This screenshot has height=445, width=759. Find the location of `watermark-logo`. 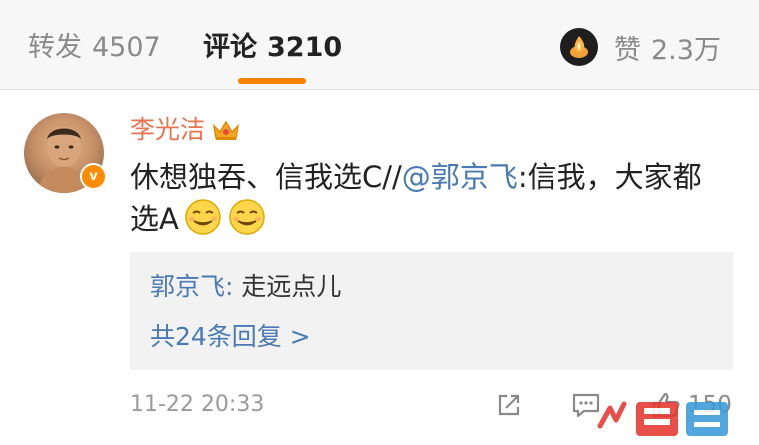

watermark-logo is located at coordinates (662, 418).